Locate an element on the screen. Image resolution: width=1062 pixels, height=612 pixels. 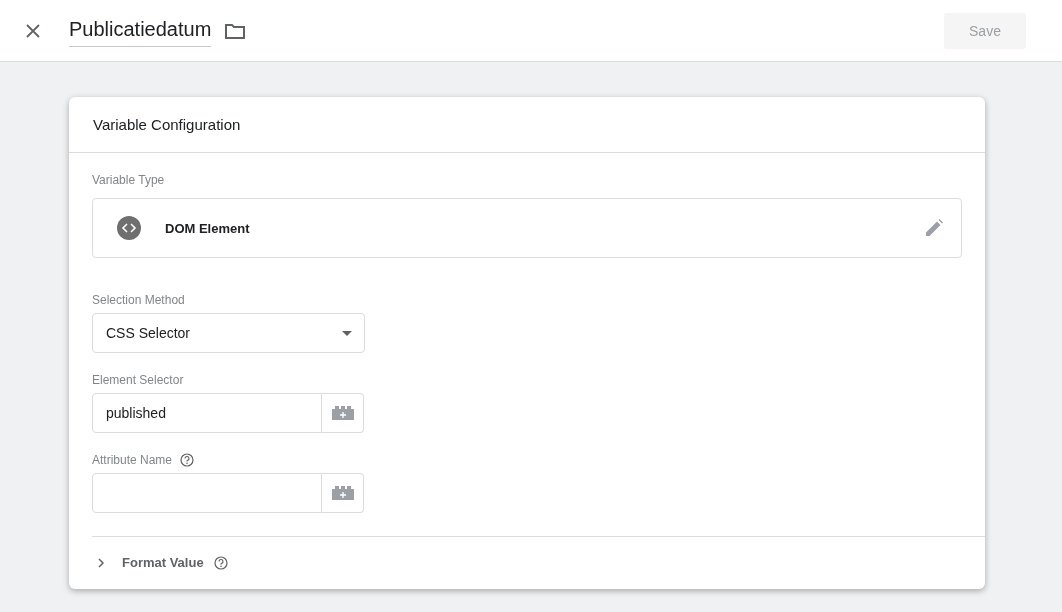
card-title: Variable Configuration is located at coordinates (527, 125).